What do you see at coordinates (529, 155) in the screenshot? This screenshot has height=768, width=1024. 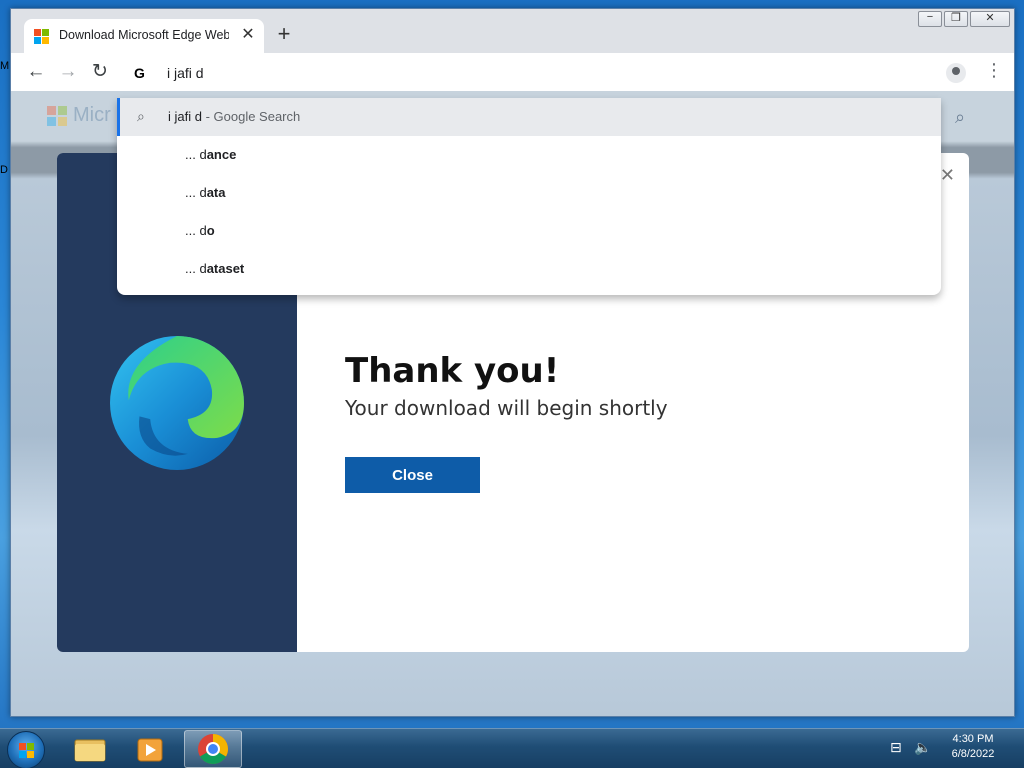 I see `suggestion-item: ... dance` at bounding box center [529, 155].